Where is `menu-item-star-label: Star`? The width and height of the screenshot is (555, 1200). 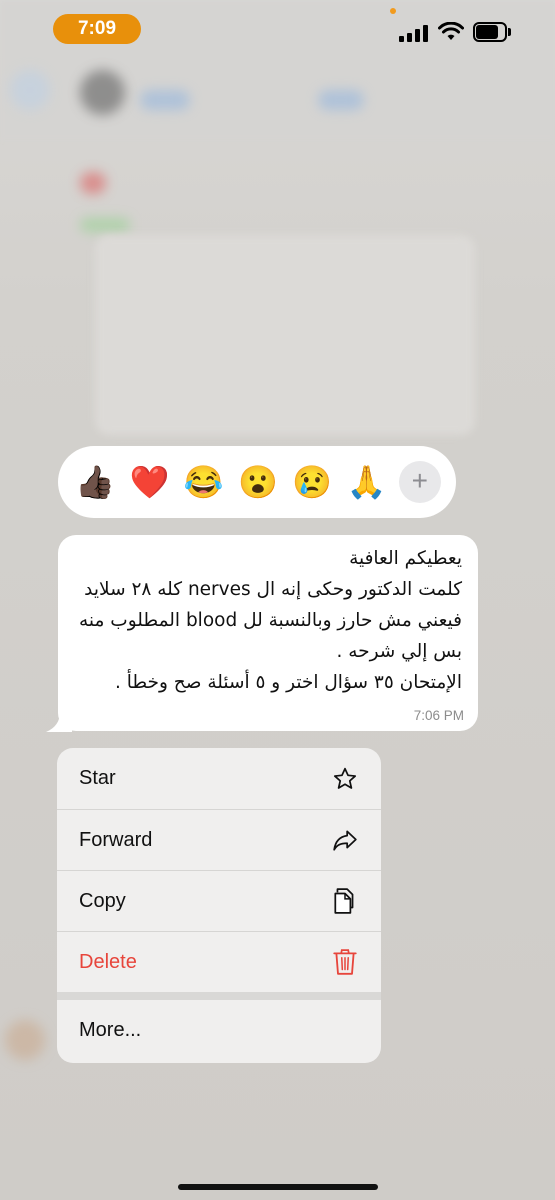 menu-item-star-label: Star is located at coordinates (97, 778).